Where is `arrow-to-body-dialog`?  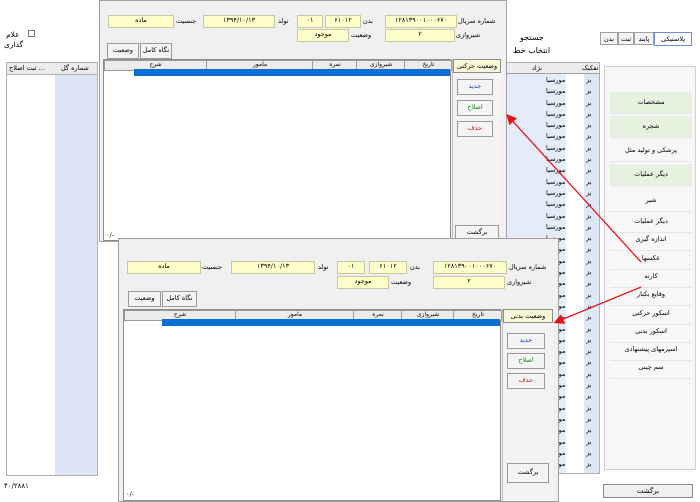 arrow-to-body-dialog is located at coordinates (597, 305).